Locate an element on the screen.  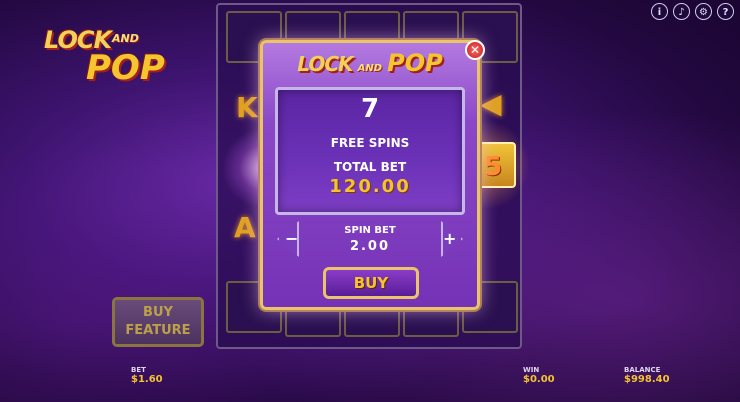
bet-label: BET is located at coordinates (138, 370).